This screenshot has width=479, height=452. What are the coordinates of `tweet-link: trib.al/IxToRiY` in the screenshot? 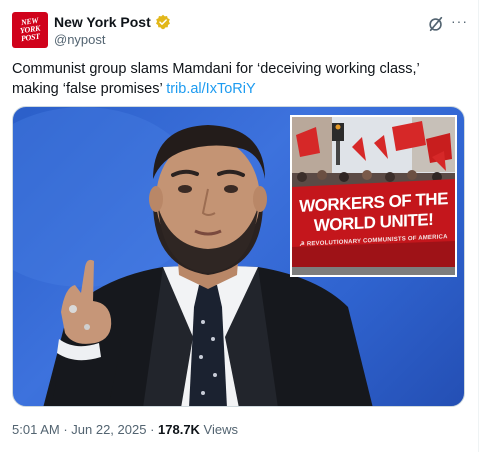 It's located at (210, 89).